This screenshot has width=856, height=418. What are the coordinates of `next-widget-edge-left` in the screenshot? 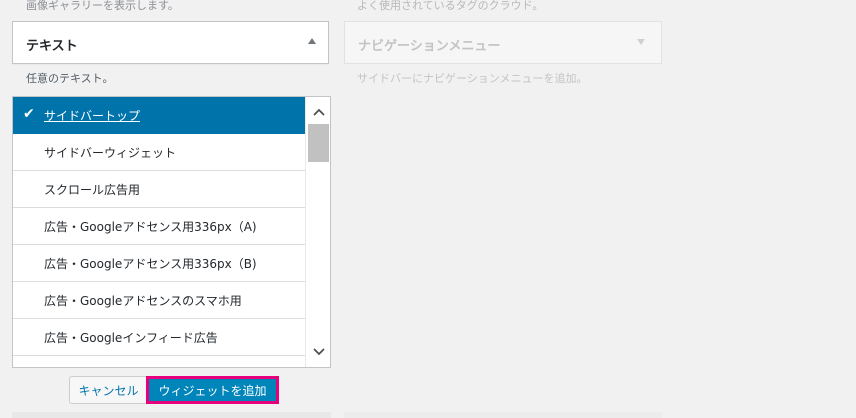 It's located at (171, 415).